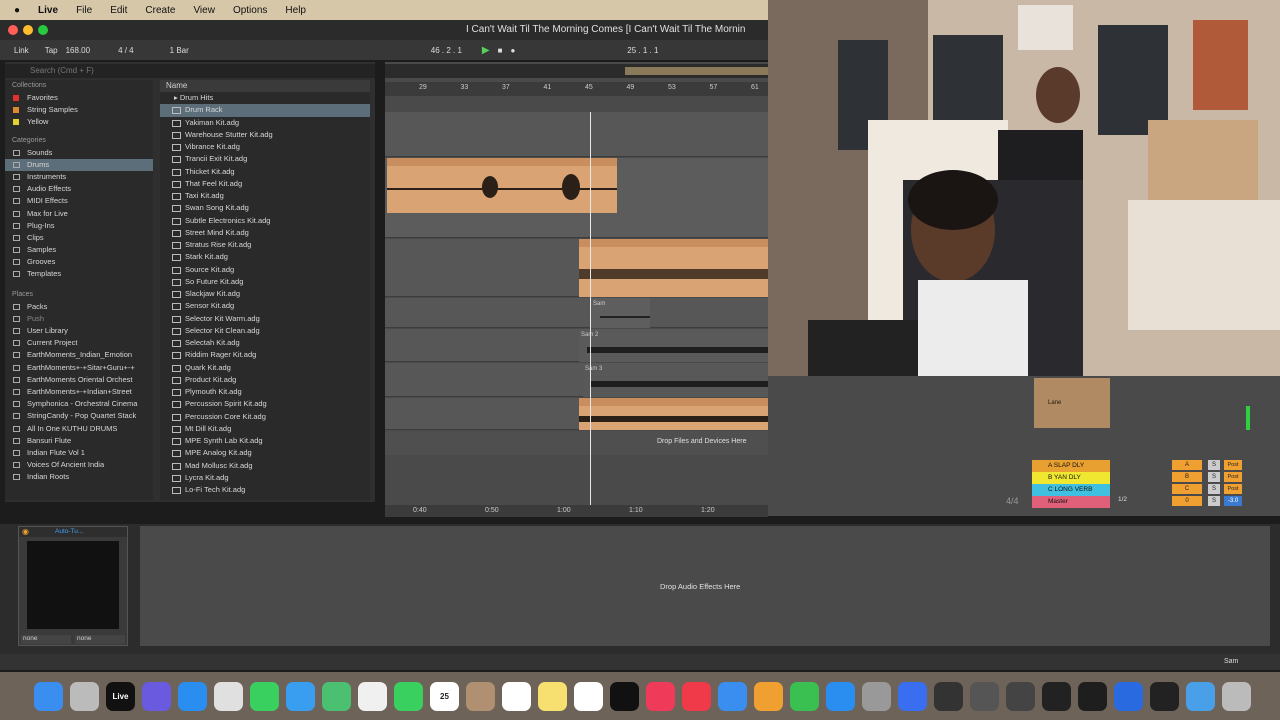 Image resolution: width=1280 pixels, height=720 pixels. What do you see at coordinates (1072, 403) in the screenshot?
I see `master-lane: Lane` at bounding box center [1072, 403].